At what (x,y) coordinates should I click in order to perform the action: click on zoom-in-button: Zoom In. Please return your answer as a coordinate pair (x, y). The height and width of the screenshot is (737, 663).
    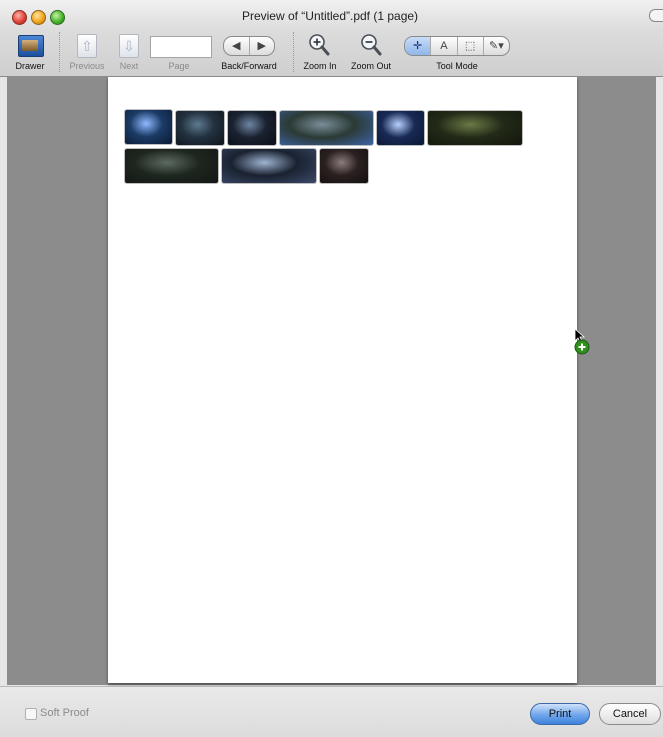
    Looking at the image, I should click on (320, 52).